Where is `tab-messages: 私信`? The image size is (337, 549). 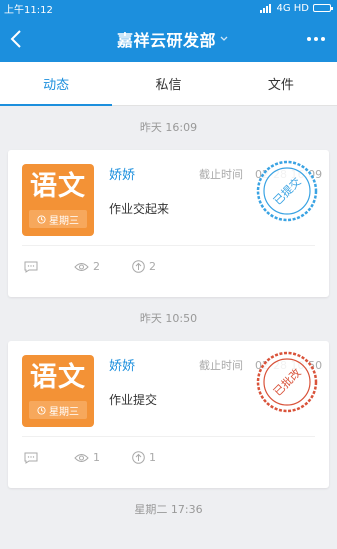 tab-messages: 私信 is located at coordinates (168, 83).